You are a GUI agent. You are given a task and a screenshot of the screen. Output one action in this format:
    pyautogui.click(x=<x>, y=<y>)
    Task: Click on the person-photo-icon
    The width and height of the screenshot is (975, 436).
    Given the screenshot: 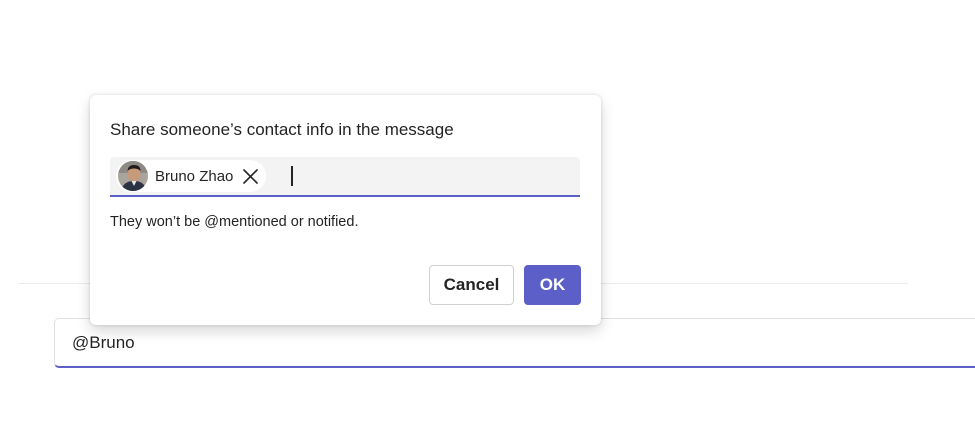 What is the action you would take?
    pyautogui.click(x=133, y=176)
    